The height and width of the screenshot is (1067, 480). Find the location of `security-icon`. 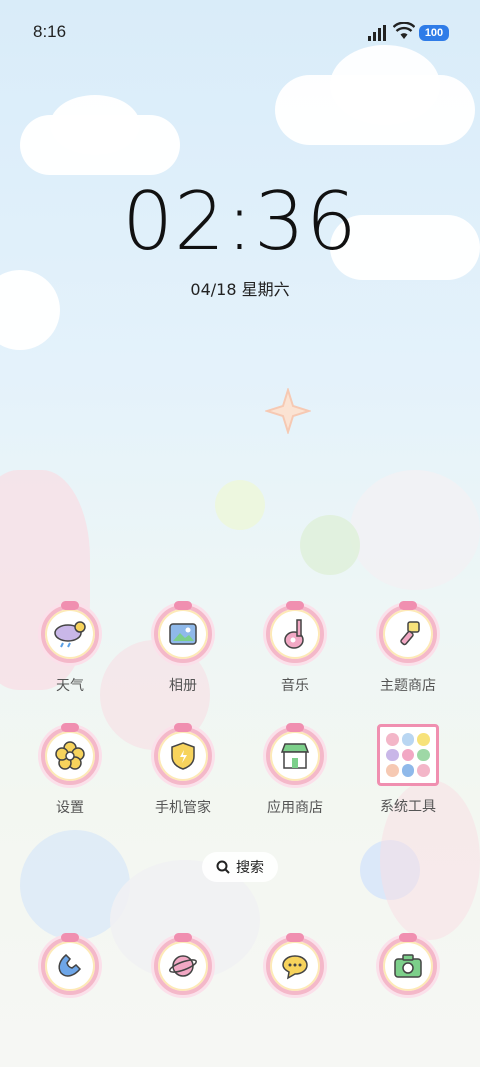

security-icon is located at coordinates (183, 756).